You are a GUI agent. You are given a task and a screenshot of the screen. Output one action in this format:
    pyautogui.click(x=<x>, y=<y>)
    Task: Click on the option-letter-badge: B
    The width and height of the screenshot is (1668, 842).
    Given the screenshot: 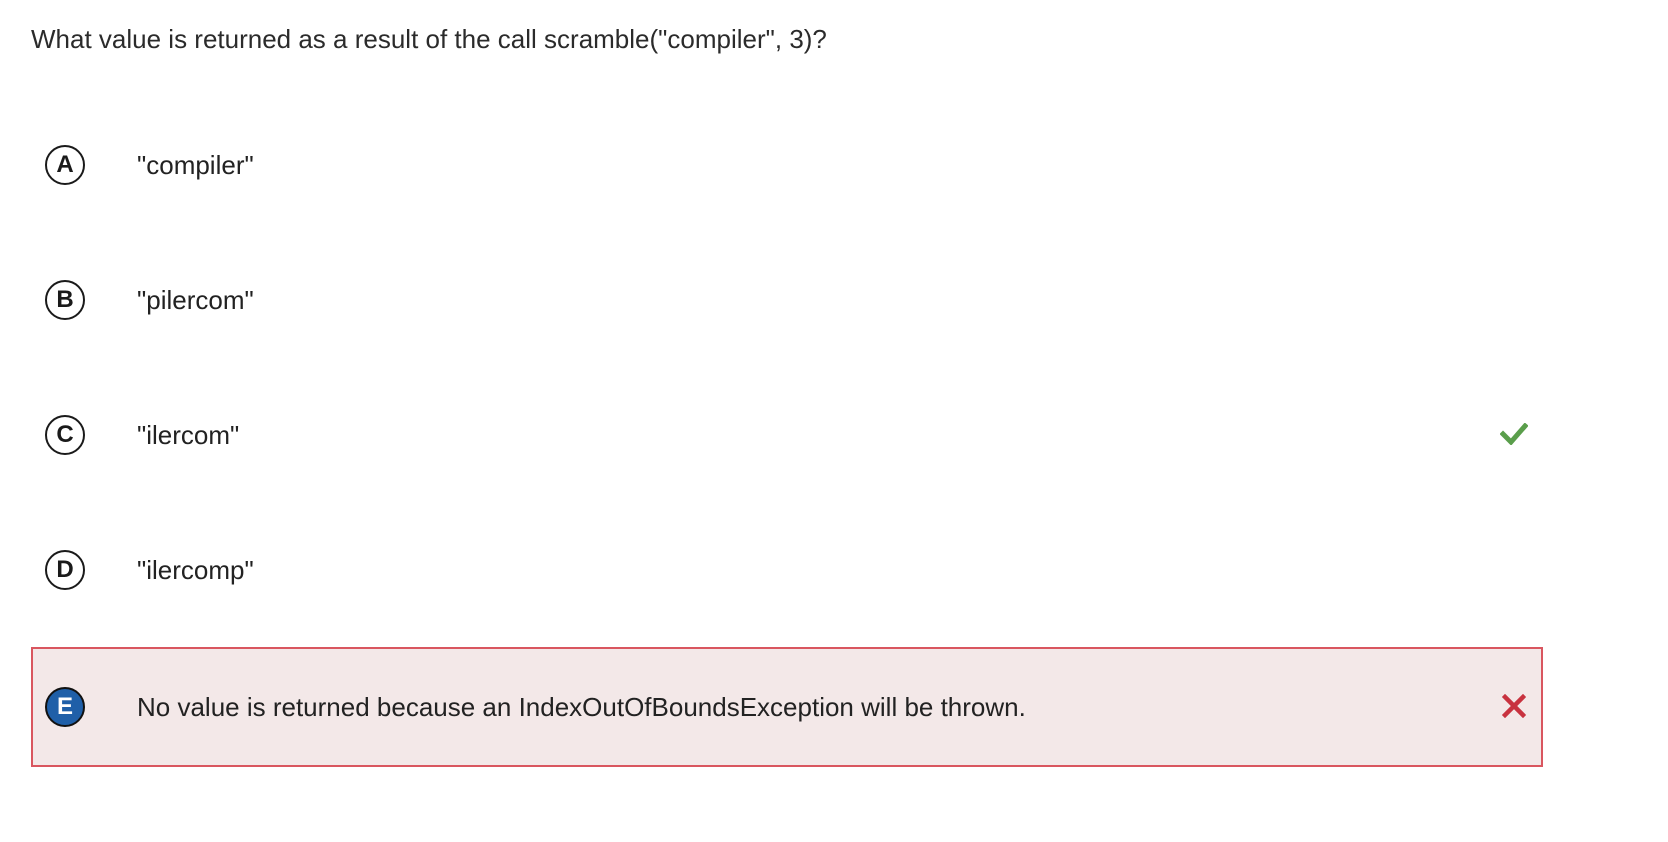 What is the action you would take?
    pyautogui.click(x=65, y=300)
    